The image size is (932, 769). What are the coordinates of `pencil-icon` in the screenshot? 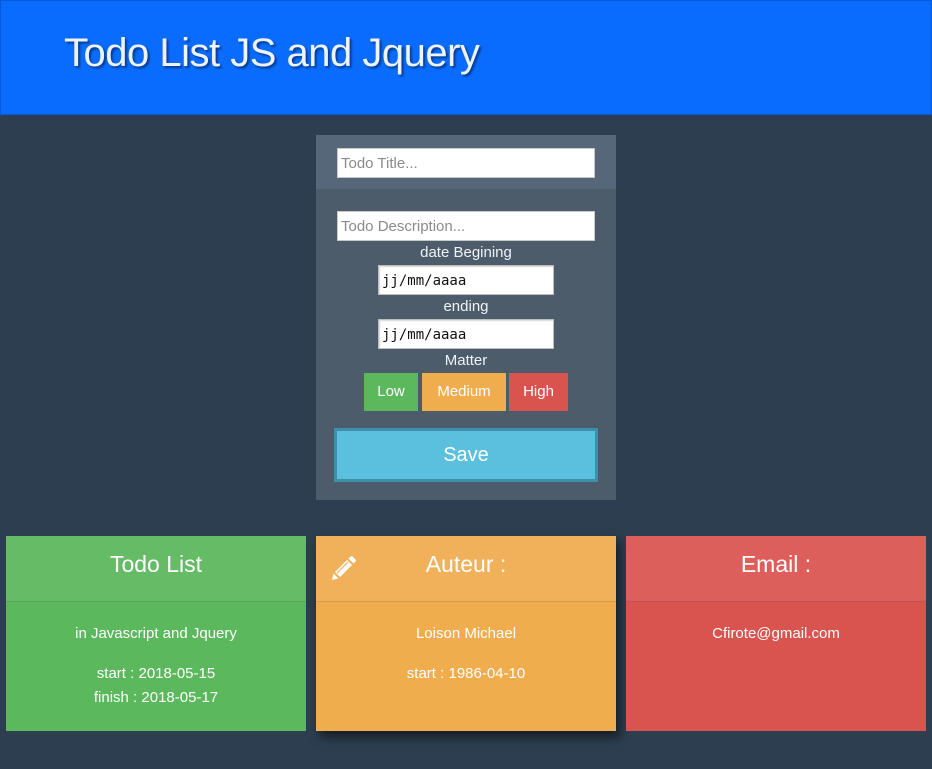 It's located at (343, 569).